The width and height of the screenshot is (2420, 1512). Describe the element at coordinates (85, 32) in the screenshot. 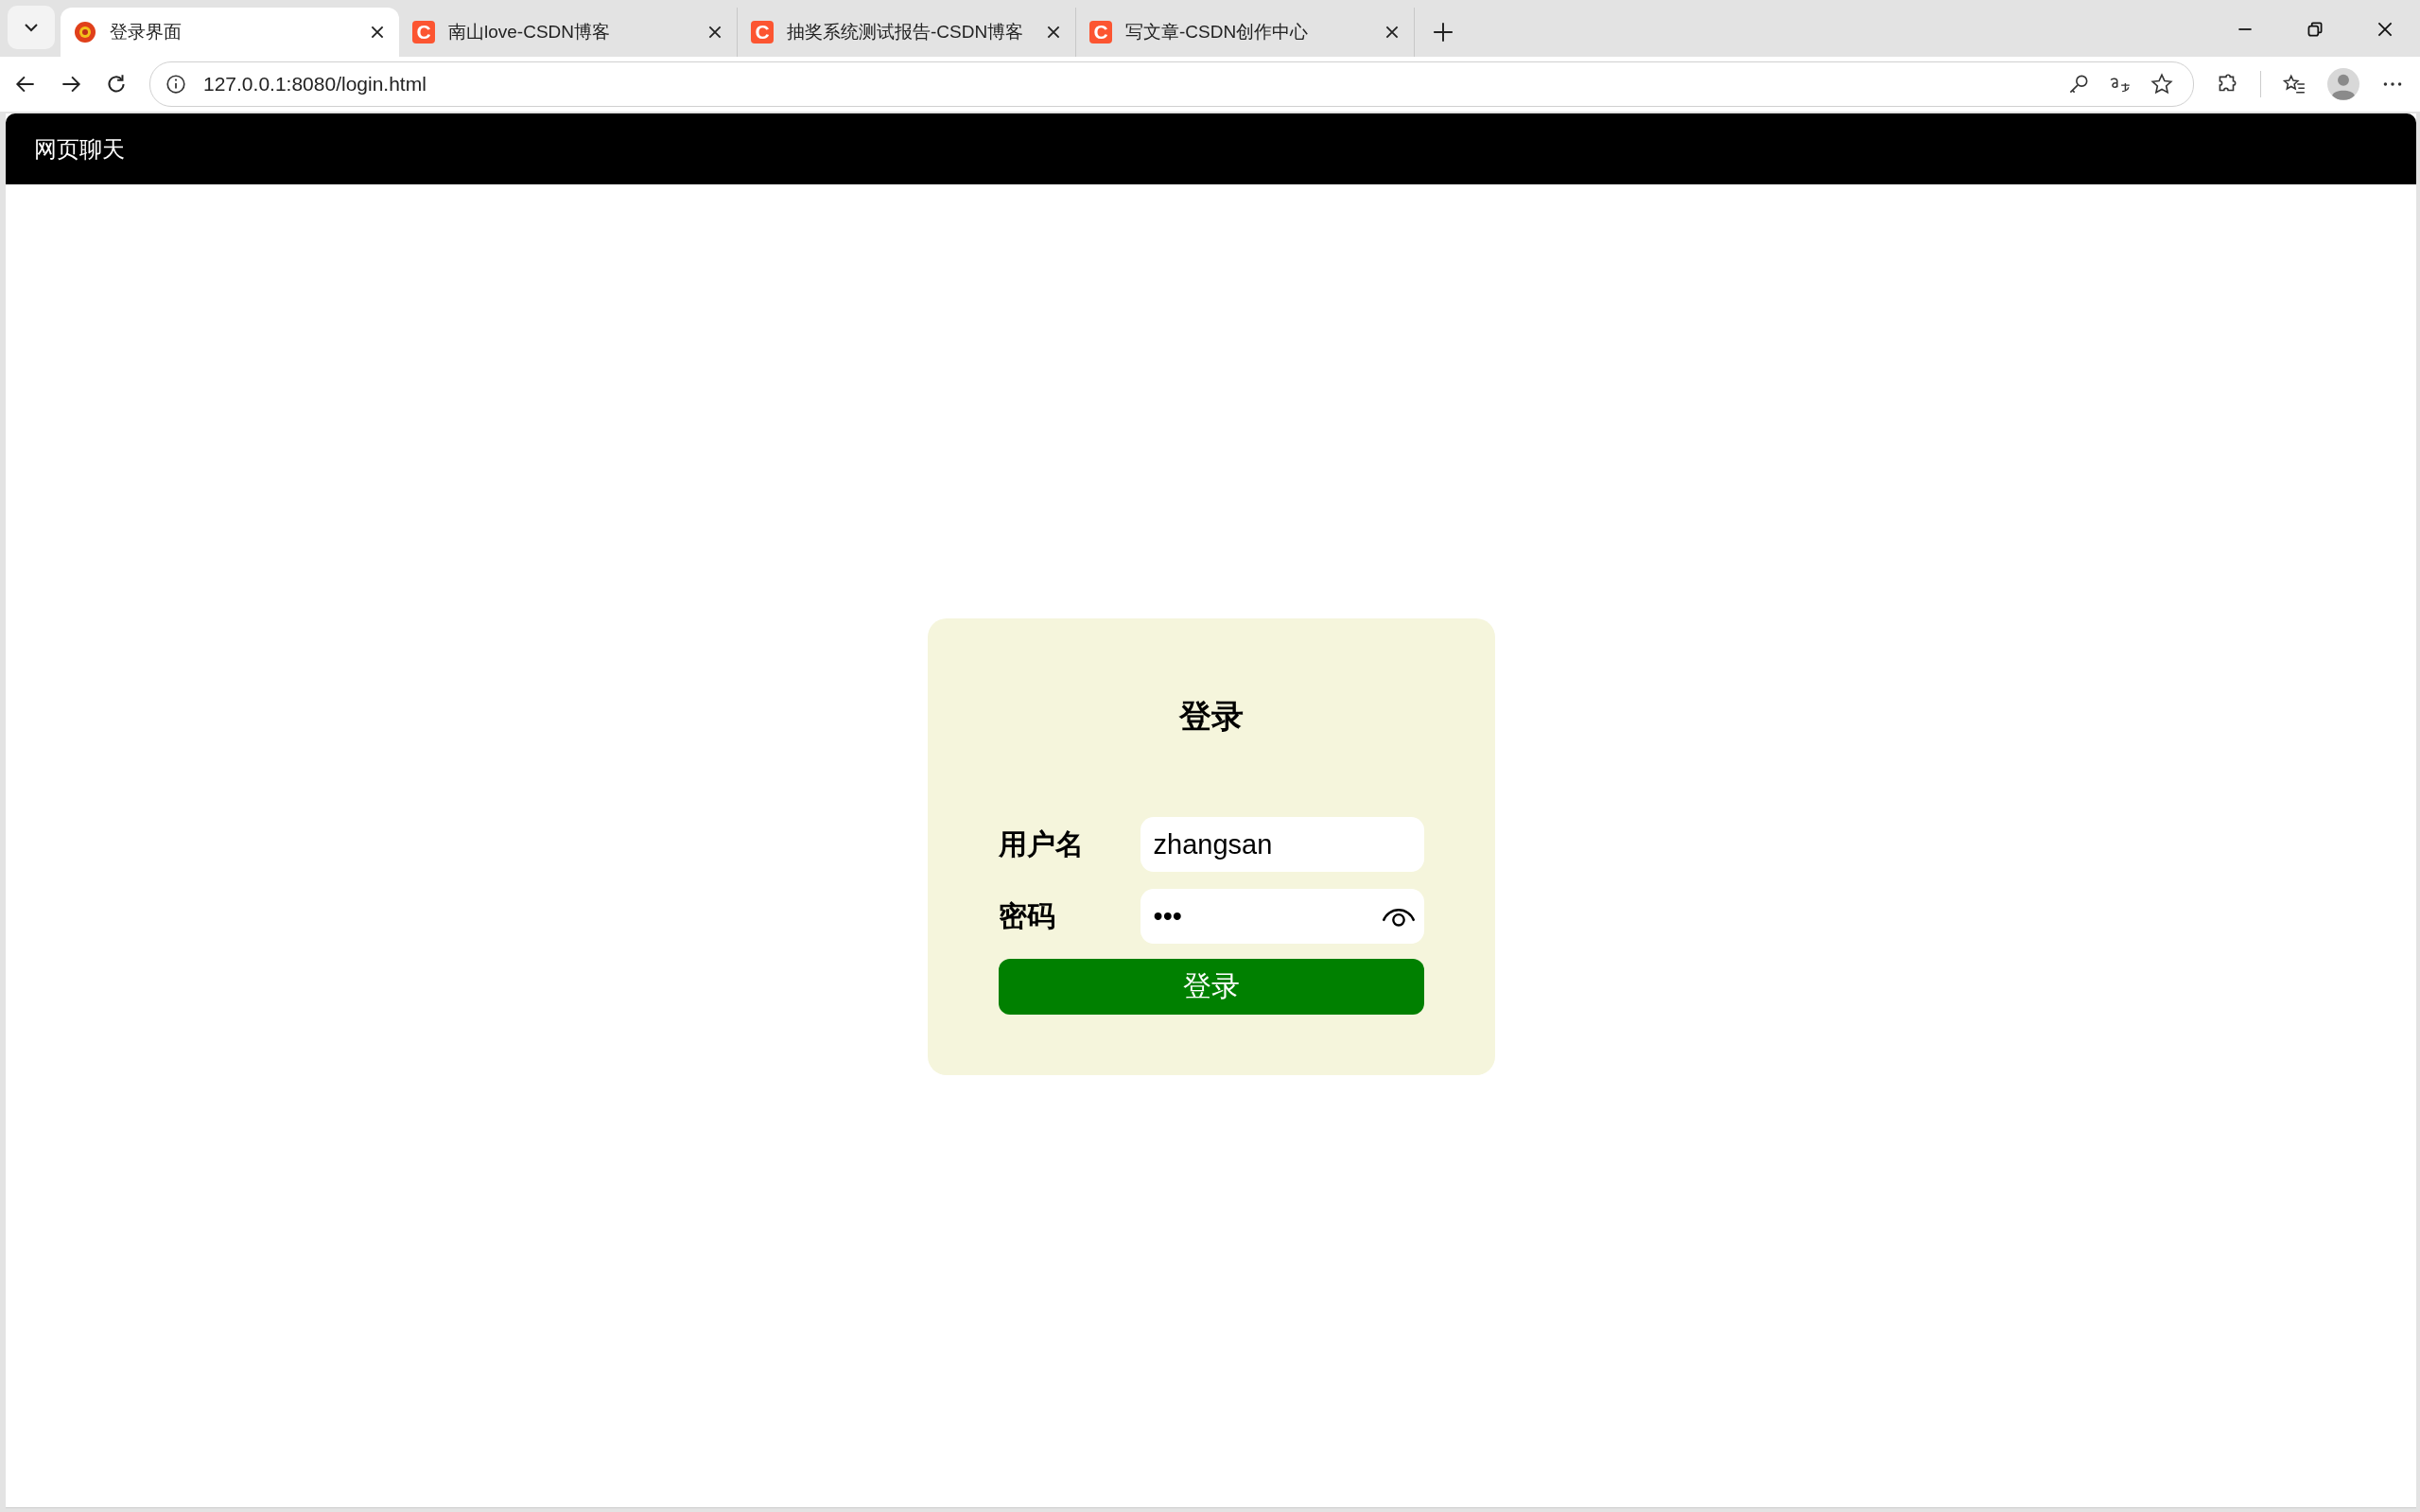

I see `flower-icon` at that location.